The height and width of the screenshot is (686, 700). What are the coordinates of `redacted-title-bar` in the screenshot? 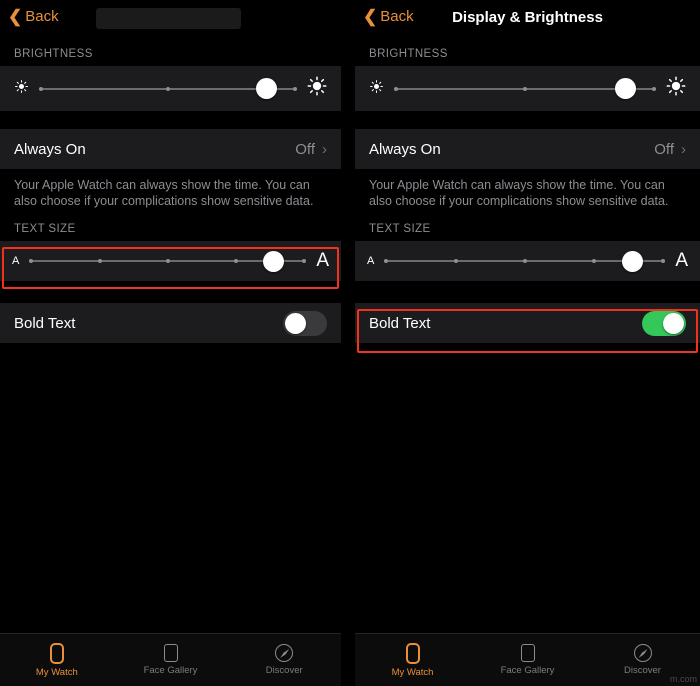 It's located at (168, 18).